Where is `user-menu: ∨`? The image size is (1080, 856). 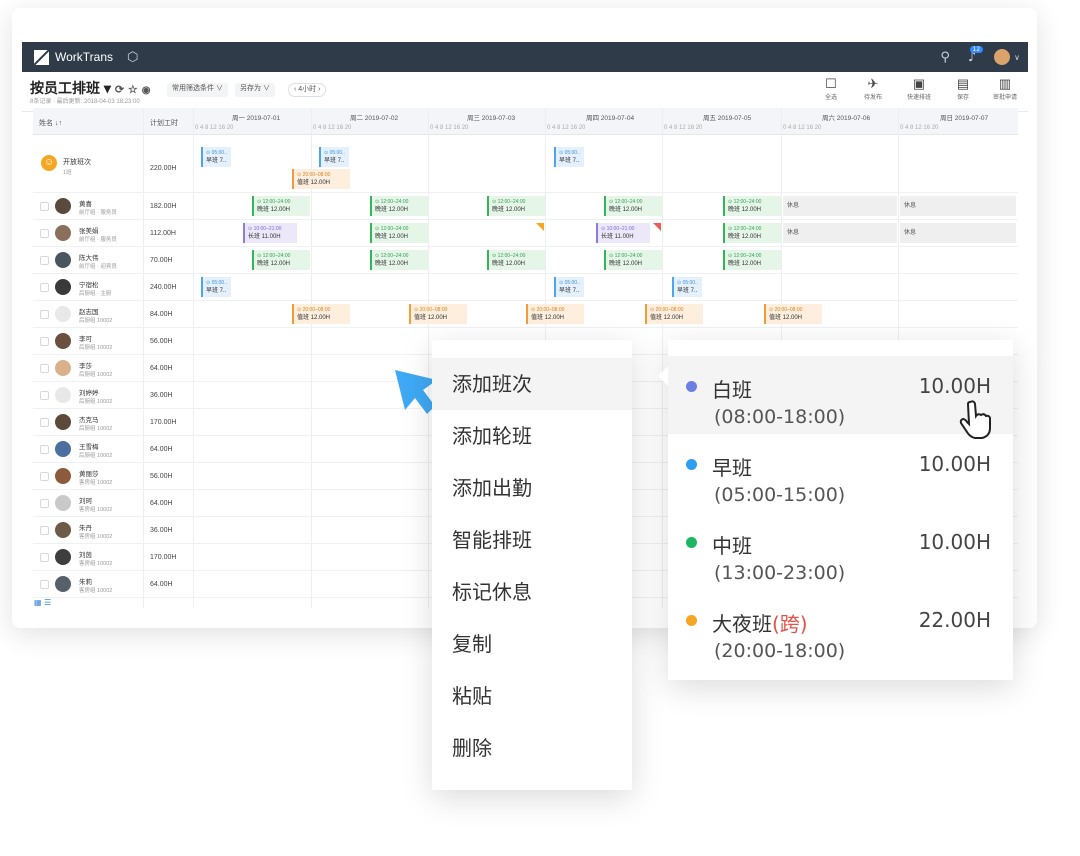
user-menu: ∨ is located at coordinates (1007, 57).